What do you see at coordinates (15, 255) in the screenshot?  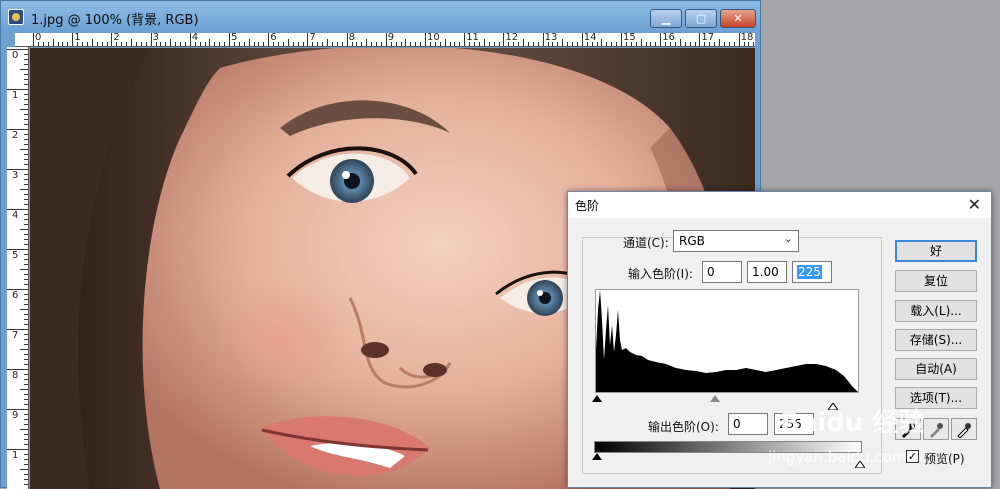 I see `ruler-left-label: 5` at bounding box center [15, 255].